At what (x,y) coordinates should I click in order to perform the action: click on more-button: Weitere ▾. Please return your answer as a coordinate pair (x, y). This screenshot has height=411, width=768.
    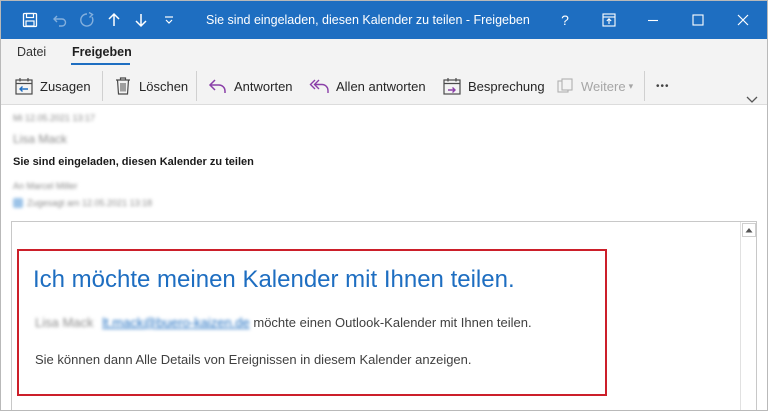
    Looking at the image, I should click on (593, 86).